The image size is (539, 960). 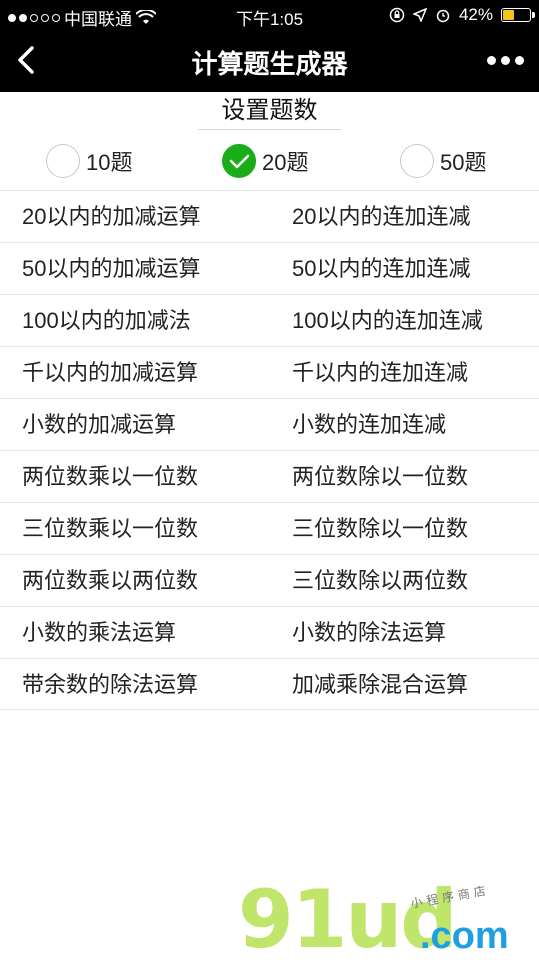 I want to click on list-item: 20以内的加减运算, so click(x=111, y=217).